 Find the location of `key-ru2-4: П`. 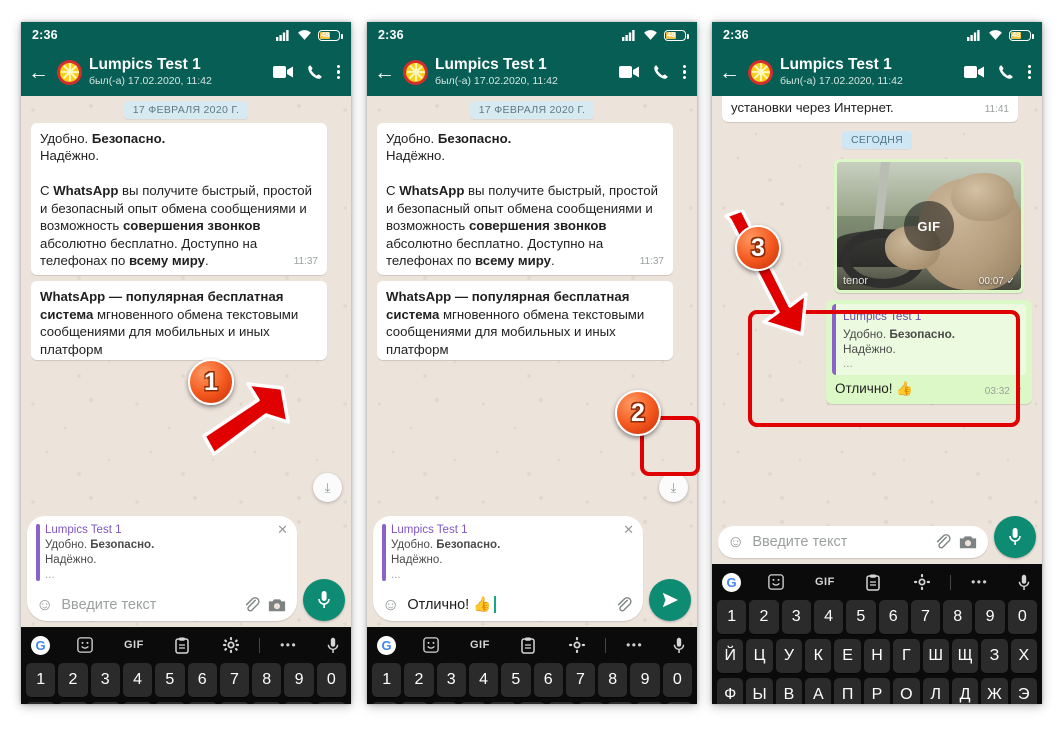

key-ru2-4: П is located at coordinates (847, 690).